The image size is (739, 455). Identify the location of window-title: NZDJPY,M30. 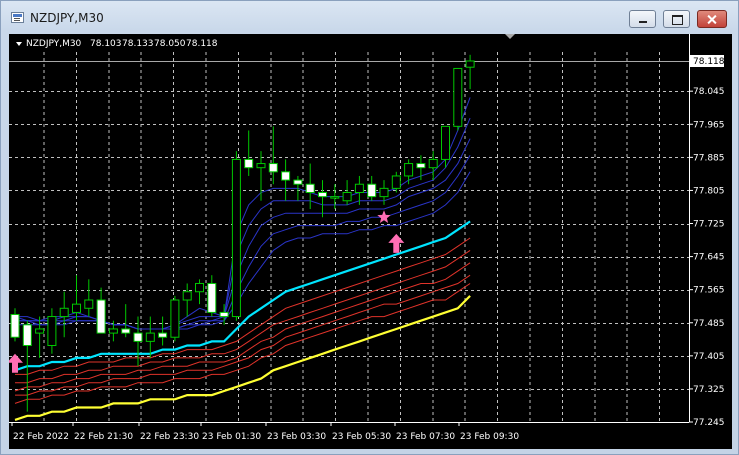
(67, 18).